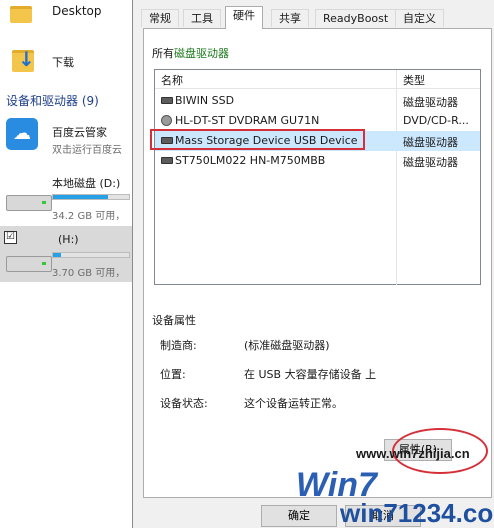 This screenshot has width=494, height=529. What do you see at coordinates (89, 273) in the screenshot?
I see `drive-h-sub: 3.70 GB 可用，` at bounding box center [89, 273].